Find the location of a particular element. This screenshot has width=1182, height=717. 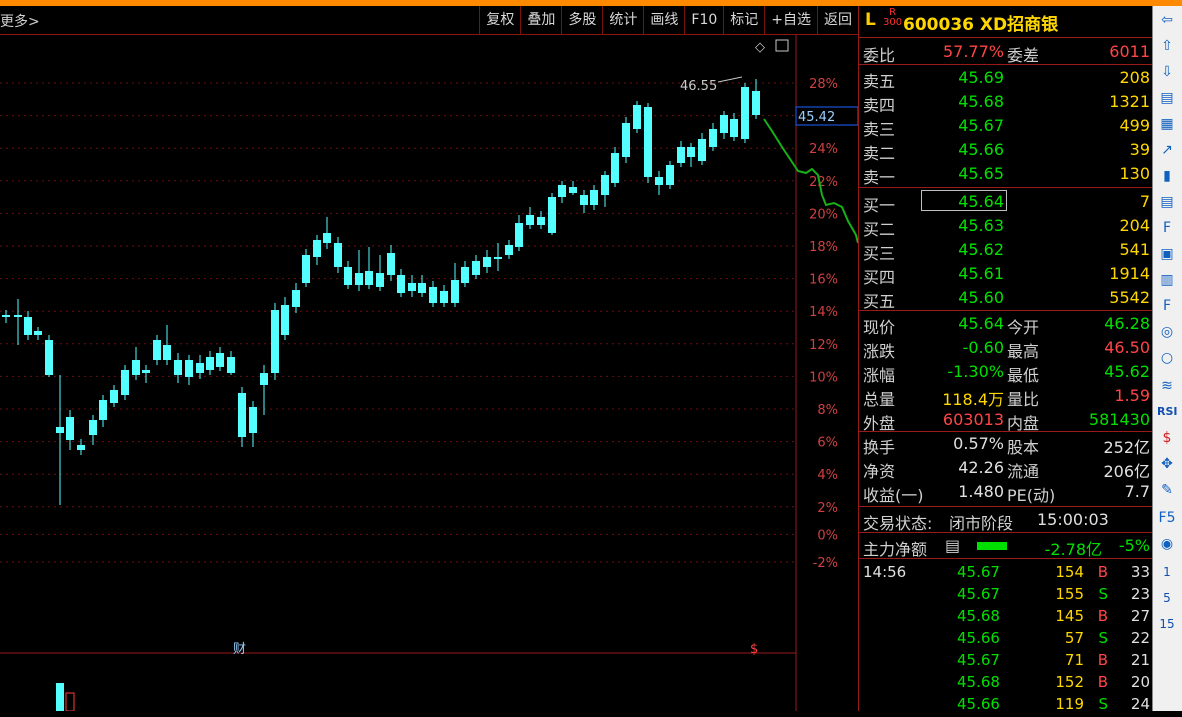

period-1: 1 is located at coordinates (1167, 572).